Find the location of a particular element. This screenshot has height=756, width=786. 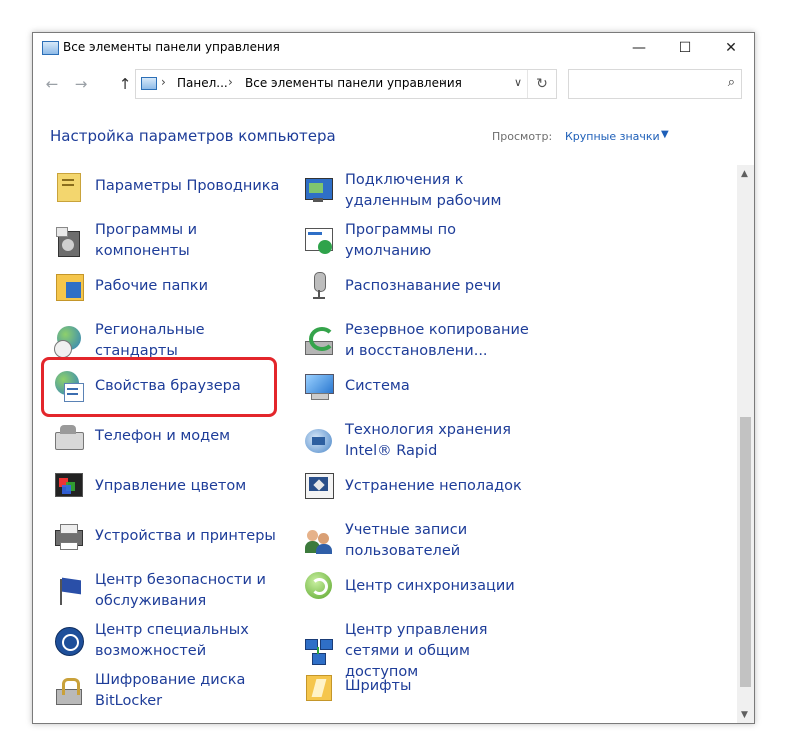

search-icon: ⌕ is located at coordinates (731, 82).